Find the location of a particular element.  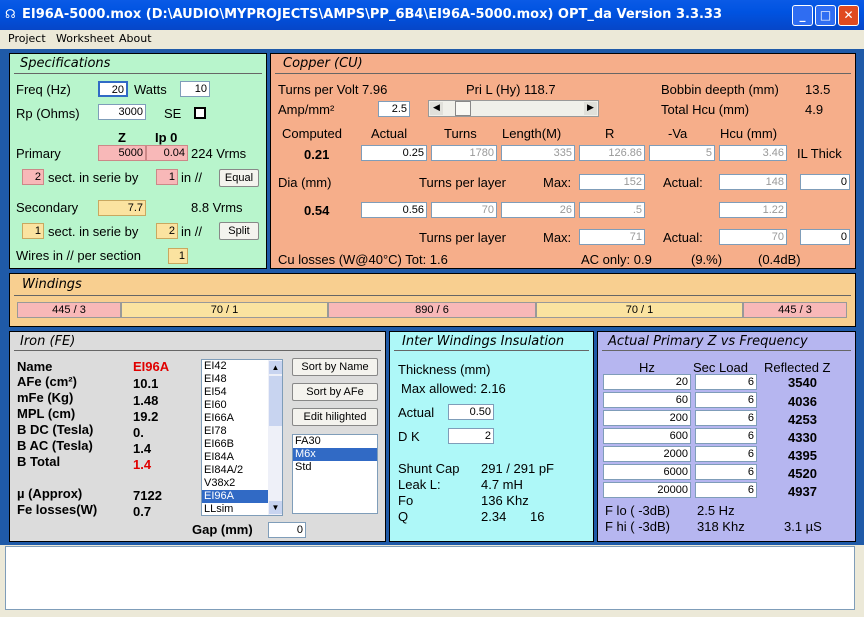

freq-hz-input: 60 is located at coordinates (647, 400).